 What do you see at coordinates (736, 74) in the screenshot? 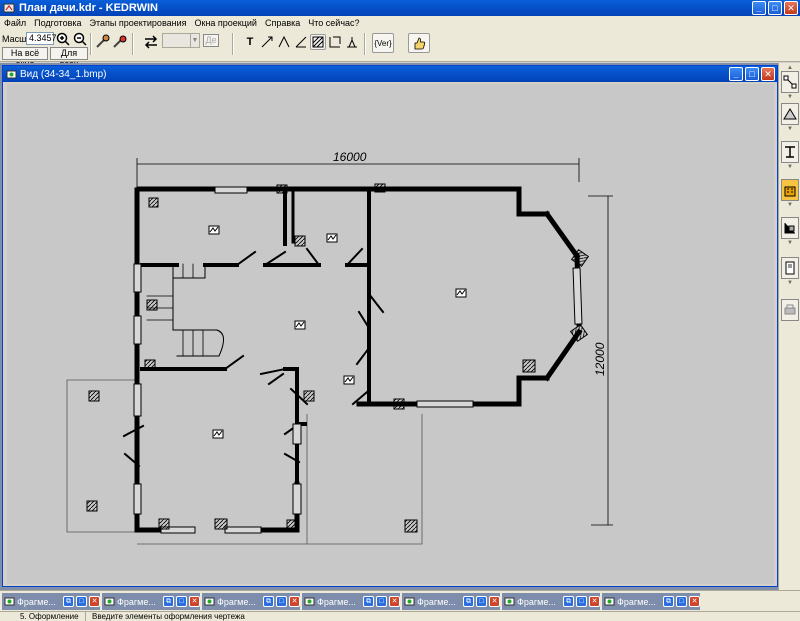
I see `view-minimize-button: _` at bounding box center [736, 74].